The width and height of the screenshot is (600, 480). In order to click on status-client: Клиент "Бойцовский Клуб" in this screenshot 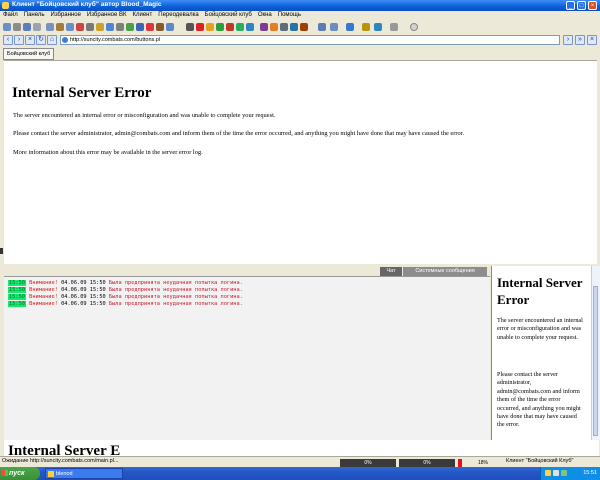, I will do `click(540, 461)`.